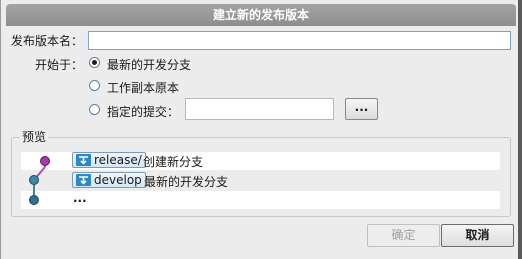 The width and height of the screenshot is (522, 259). I want to click on preview-row-more, so click(260, 200).